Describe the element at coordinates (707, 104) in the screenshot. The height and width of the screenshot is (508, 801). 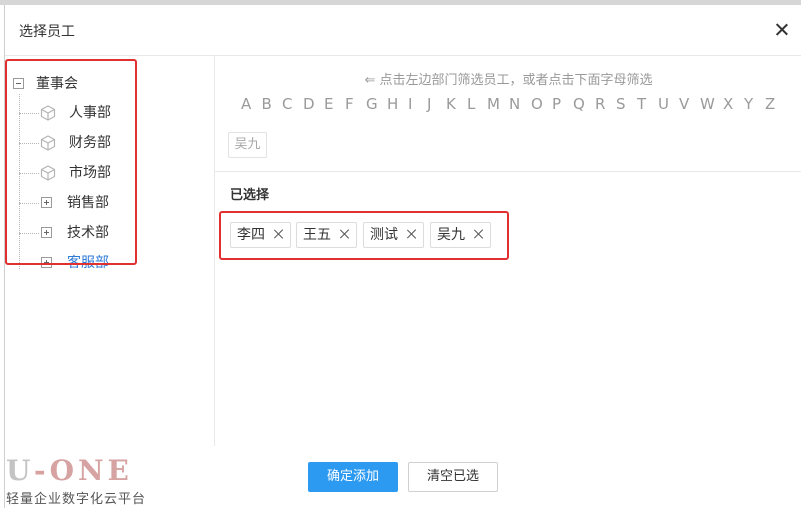
I see `letter-filter: W` at that location.